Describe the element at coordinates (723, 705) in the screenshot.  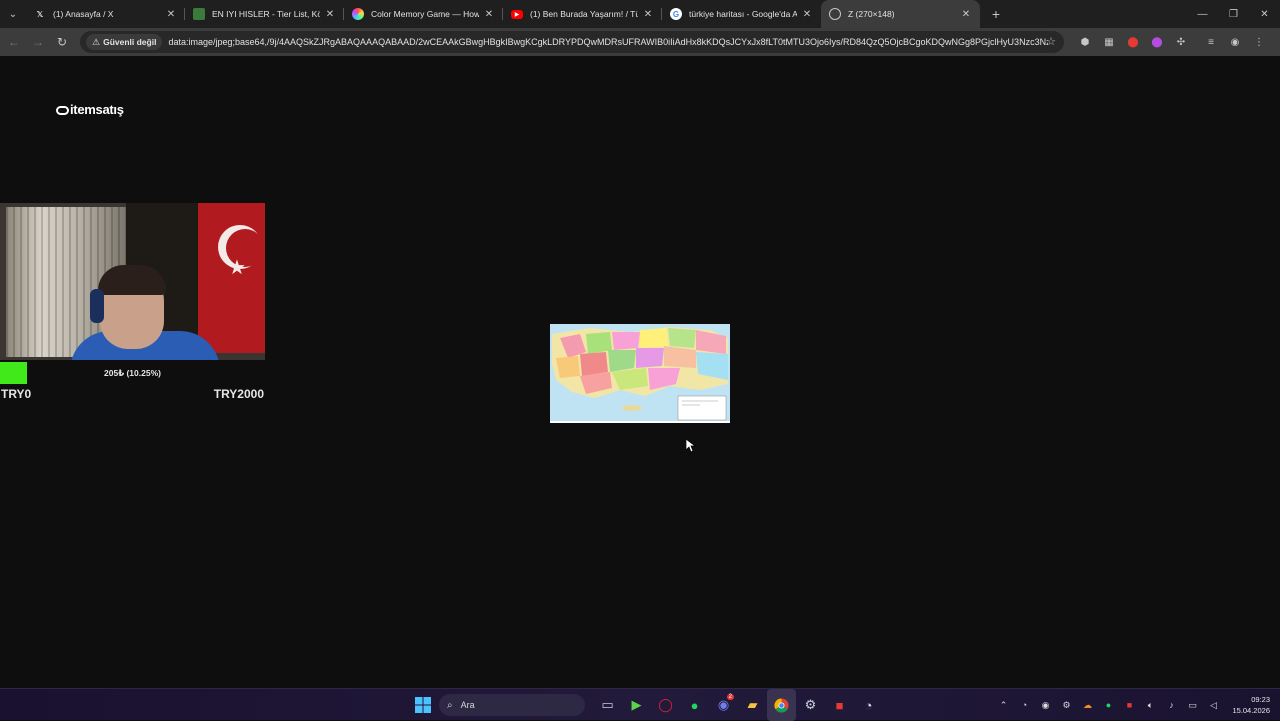
I see `discord-icon: ◉ 2` at that location.